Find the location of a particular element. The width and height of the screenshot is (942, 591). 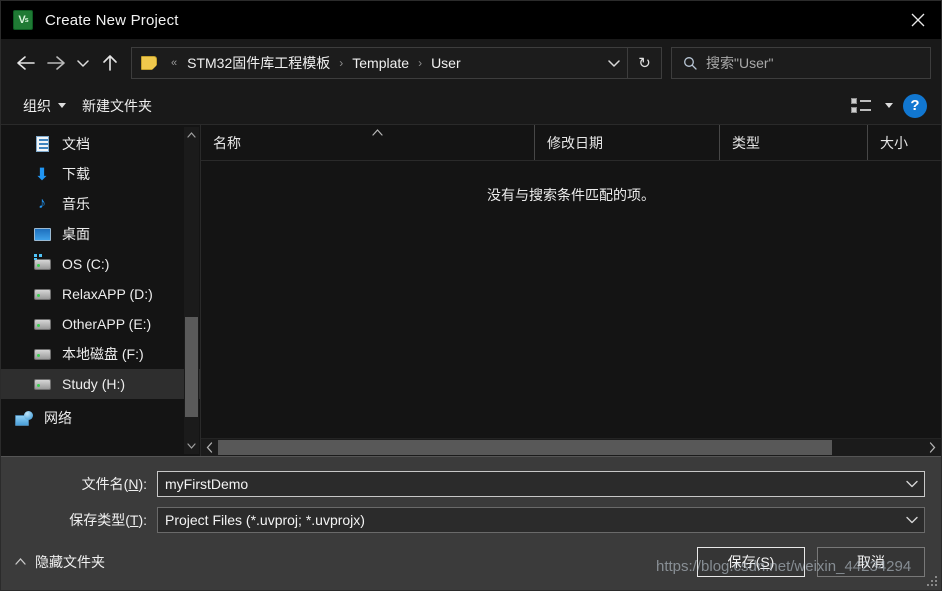

filename-value: myFirstDemo is located at coordinates (207, 484).